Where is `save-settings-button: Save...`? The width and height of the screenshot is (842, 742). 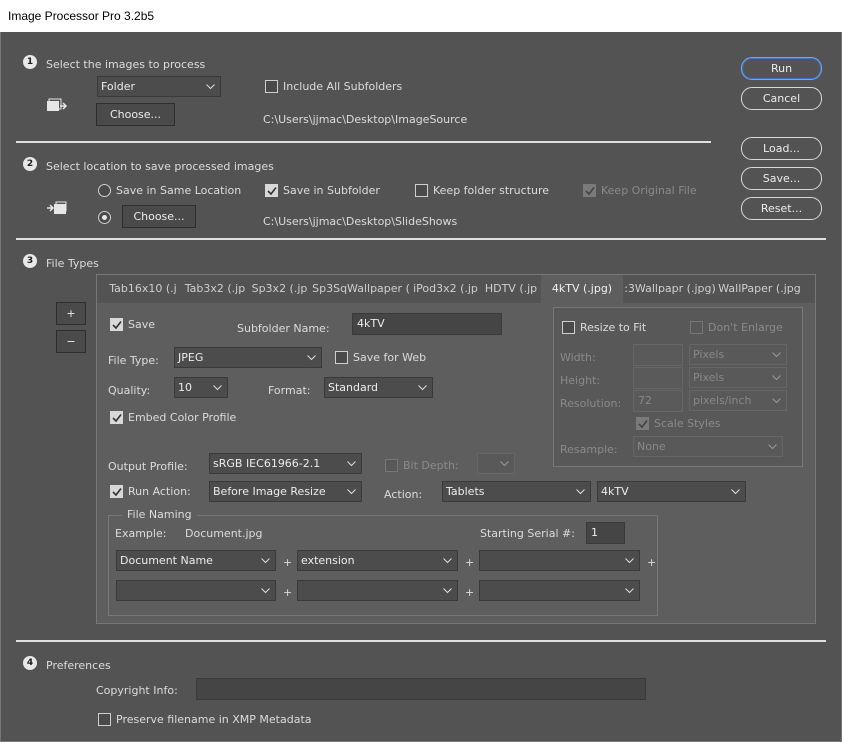
save-settings-button: Save... is located at coordinates (781, 178).